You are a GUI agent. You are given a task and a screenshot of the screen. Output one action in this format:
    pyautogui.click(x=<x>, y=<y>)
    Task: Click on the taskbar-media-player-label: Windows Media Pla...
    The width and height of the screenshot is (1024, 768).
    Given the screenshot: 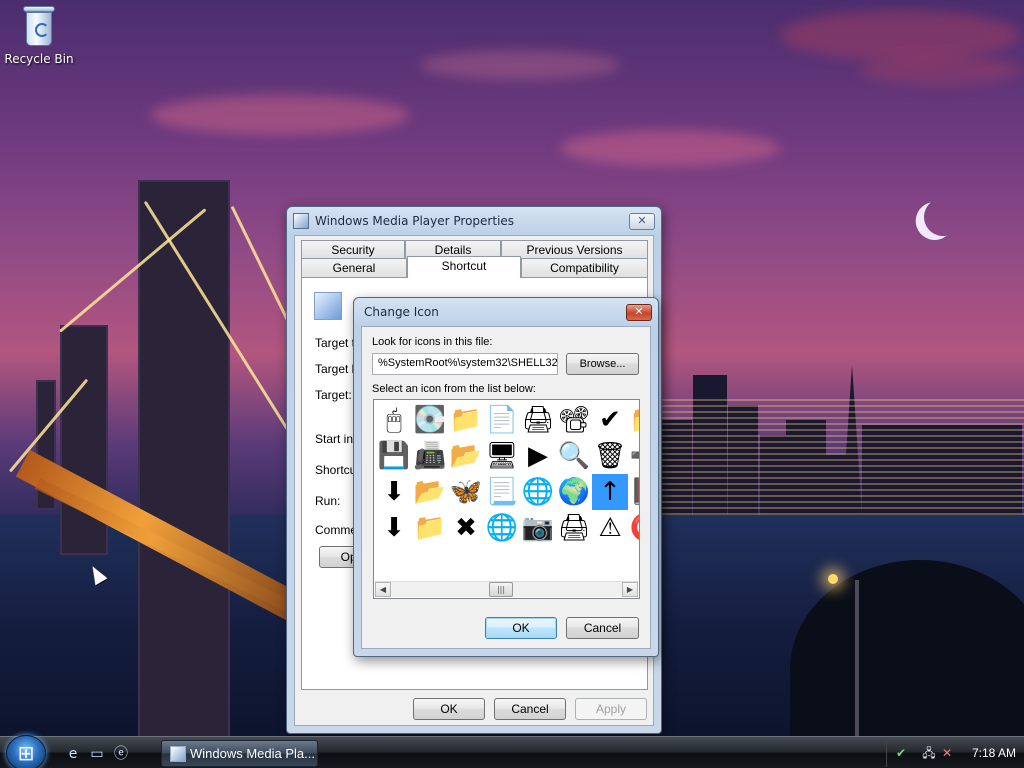 What is the action you would take?
    pyautogui.click(x=252, y=753)
    